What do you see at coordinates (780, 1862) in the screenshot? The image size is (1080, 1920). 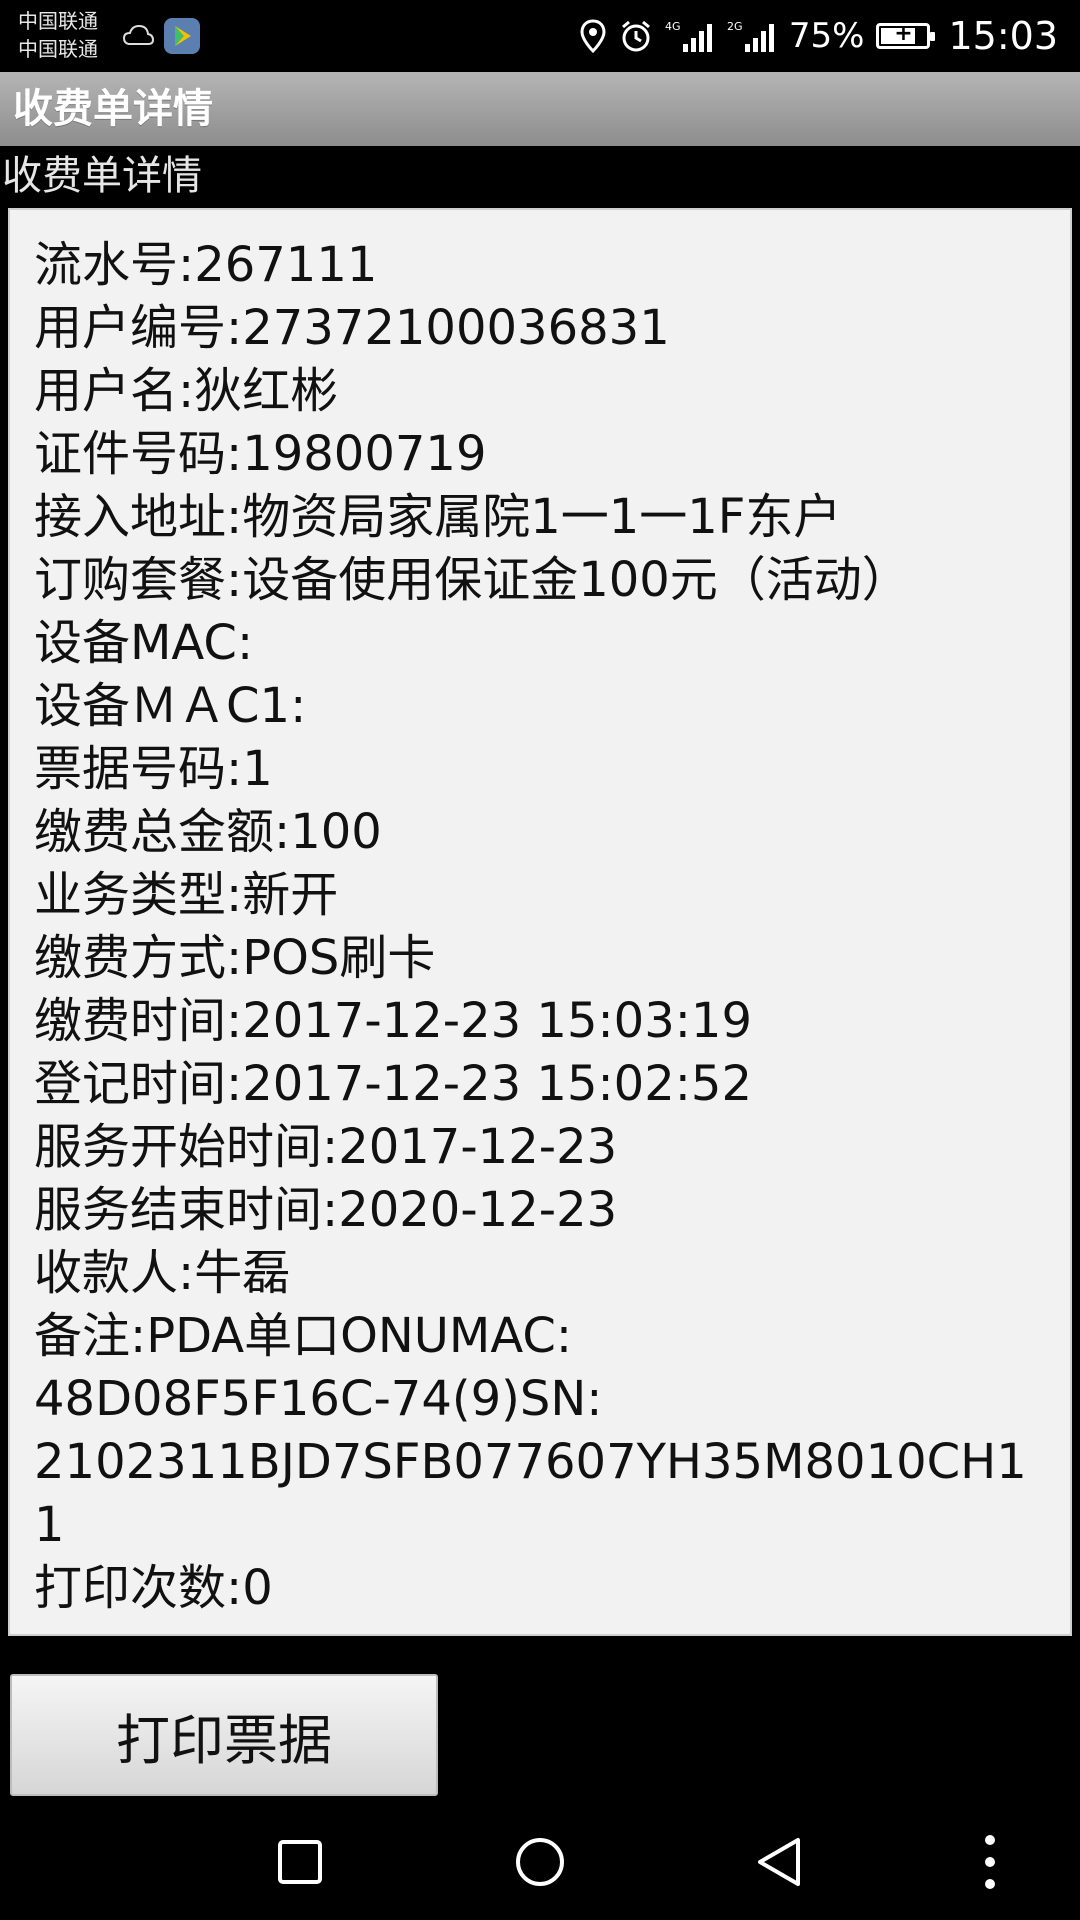 I see `back-icon` at bounding box center [780, 1862].